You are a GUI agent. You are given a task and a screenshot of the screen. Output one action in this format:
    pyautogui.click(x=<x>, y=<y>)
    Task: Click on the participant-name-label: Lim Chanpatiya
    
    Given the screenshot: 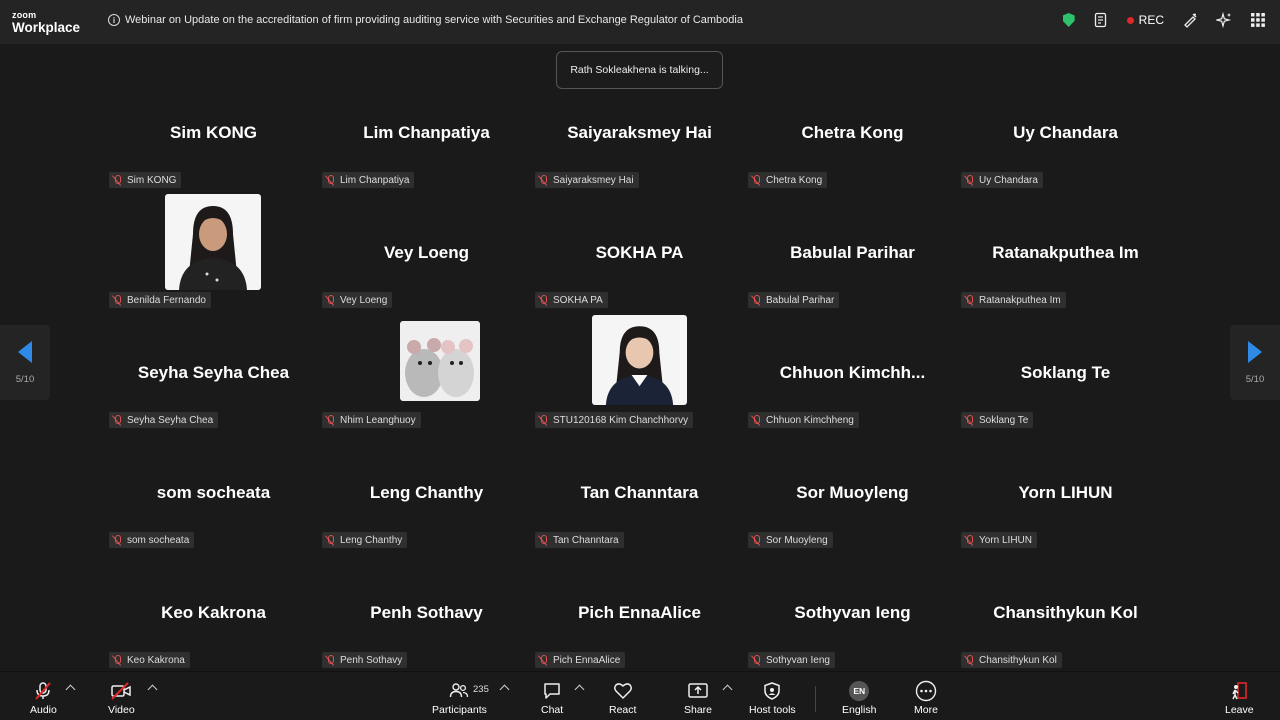 What is the action you would take?
    pyautogui.click(x=375, y=180)
    